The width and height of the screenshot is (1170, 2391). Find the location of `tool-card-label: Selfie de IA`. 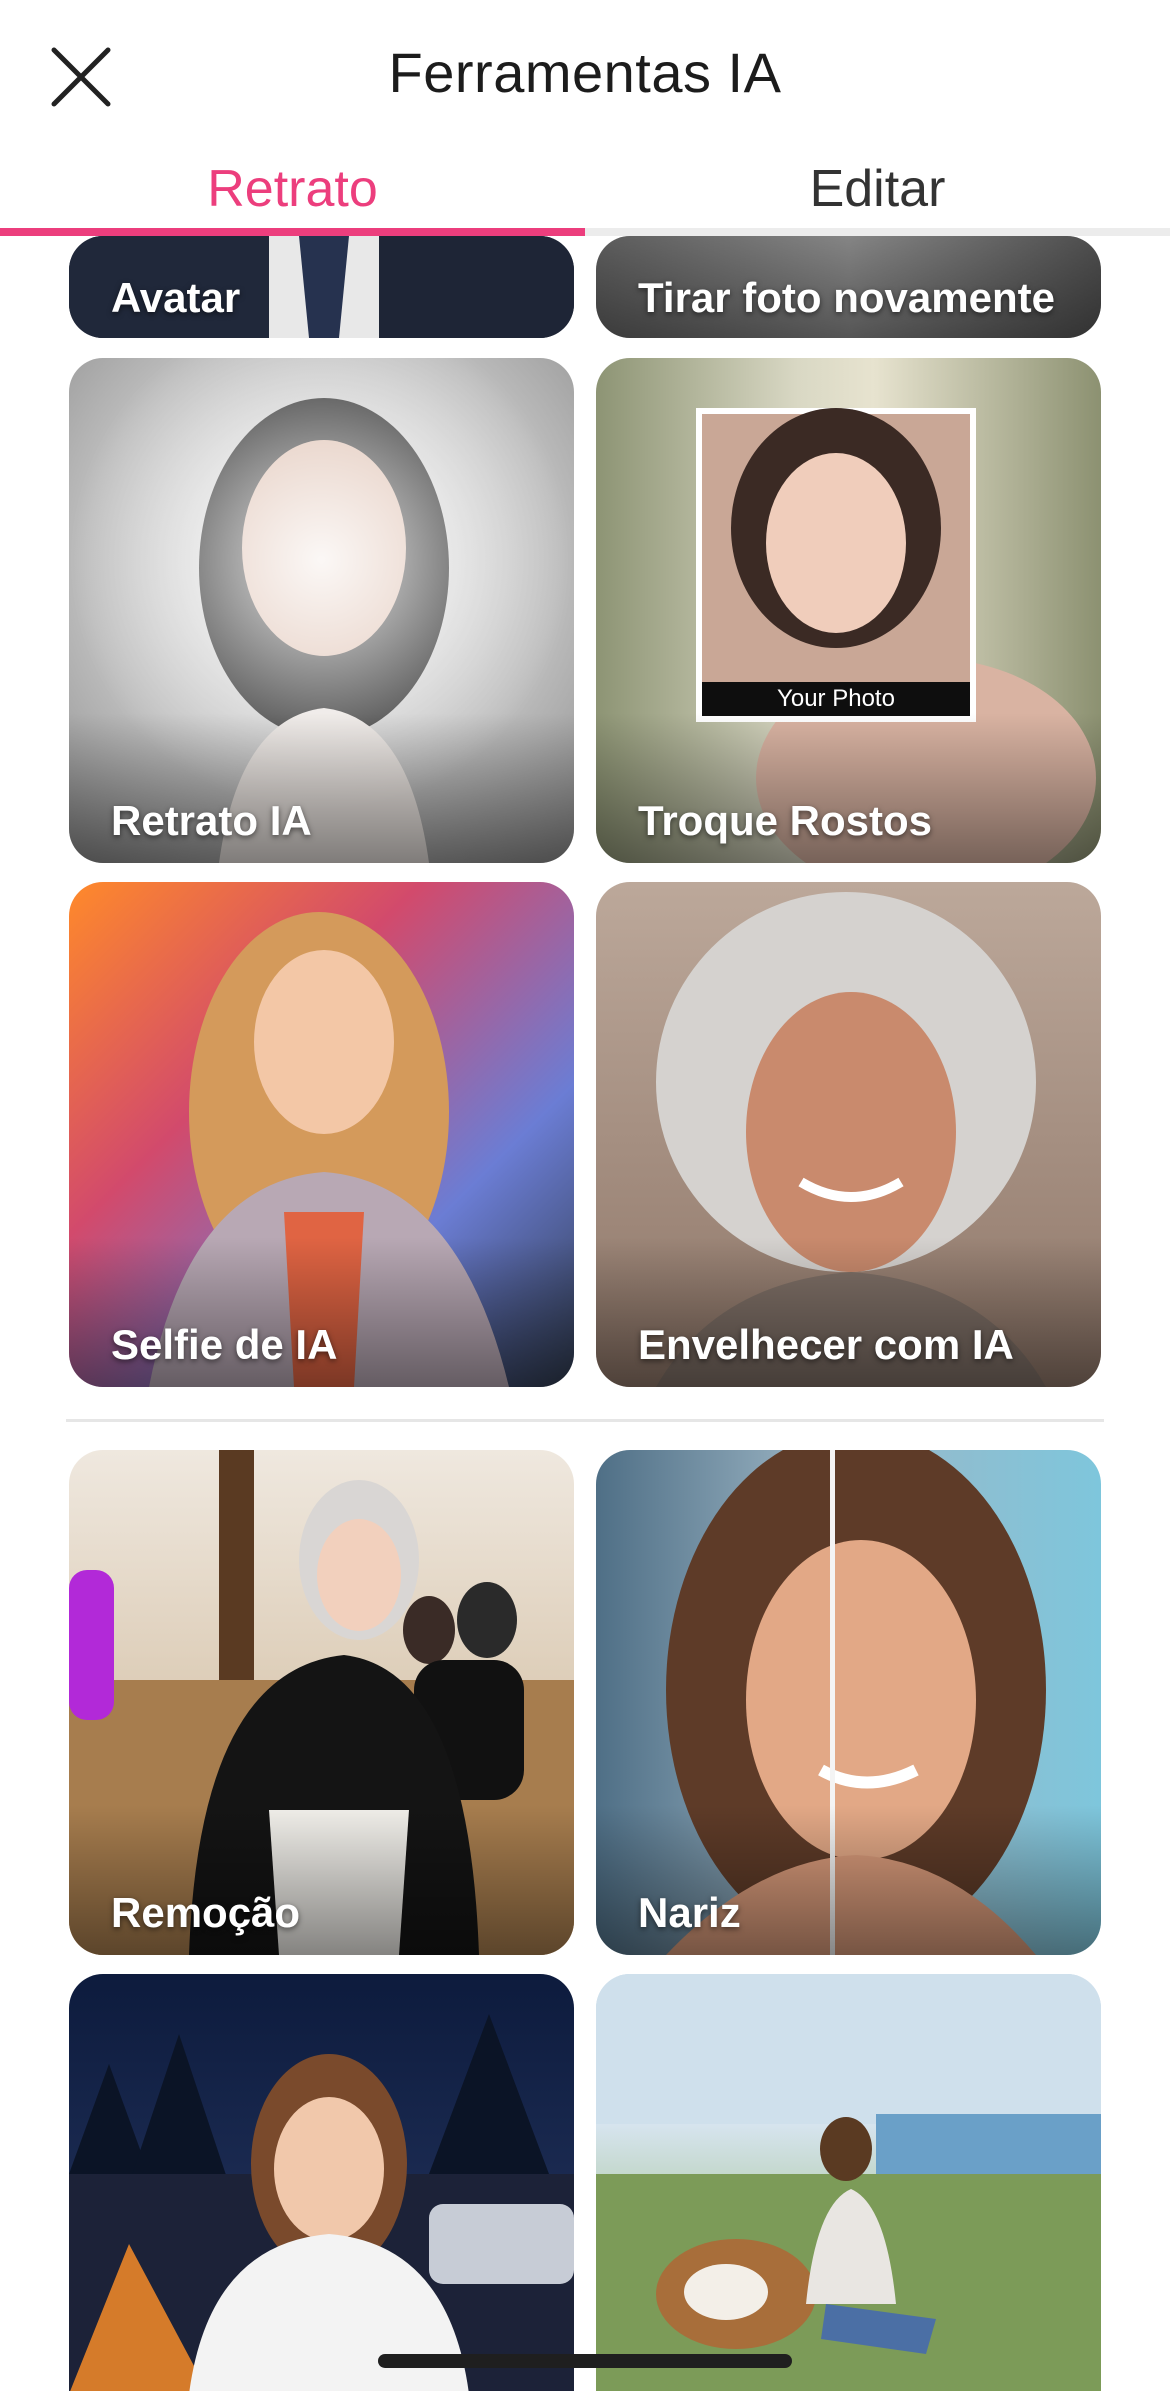

tool-card-label: Selfie de IA is located at coordinates (224, 1344).